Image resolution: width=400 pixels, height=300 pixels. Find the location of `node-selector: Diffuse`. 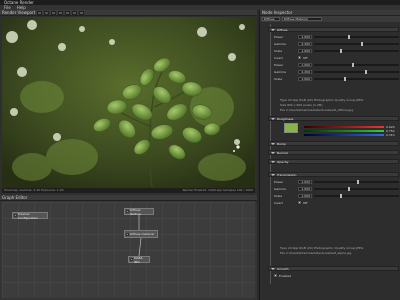

node-selector: Diffuse is located at coordinates (271, 19).